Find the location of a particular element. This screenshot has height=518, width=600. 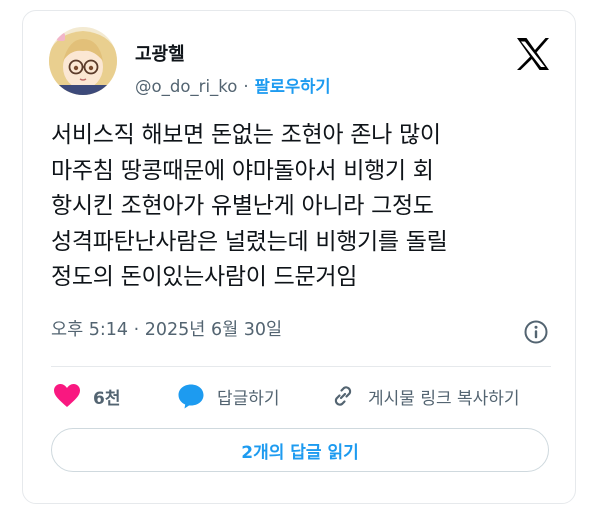

divider is located at coordinates (301, 366).